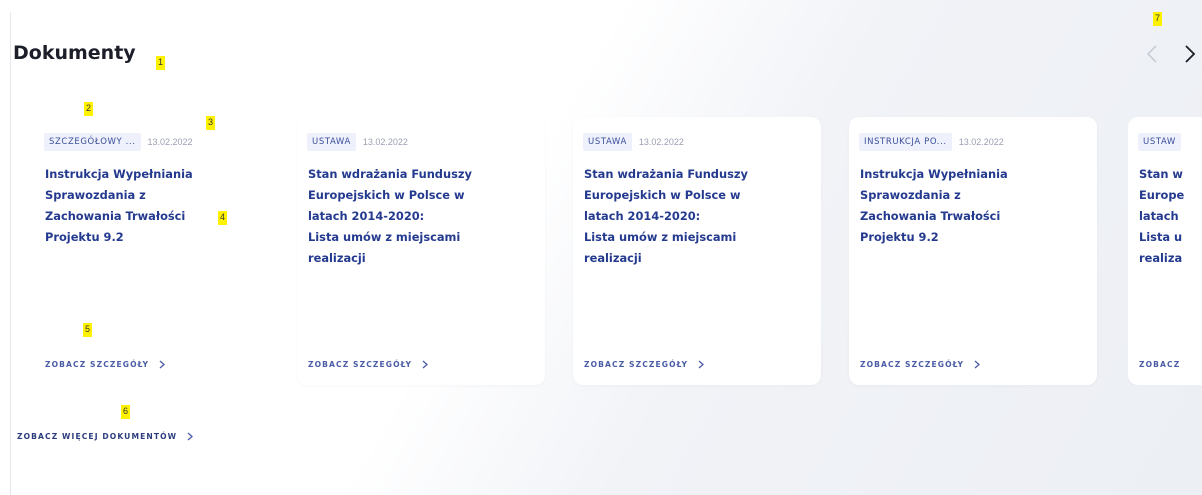 Image resolution: width=1202 pixels, height=495 pixels. I want to click on section-title: Dokumenty, so click(74, 53).